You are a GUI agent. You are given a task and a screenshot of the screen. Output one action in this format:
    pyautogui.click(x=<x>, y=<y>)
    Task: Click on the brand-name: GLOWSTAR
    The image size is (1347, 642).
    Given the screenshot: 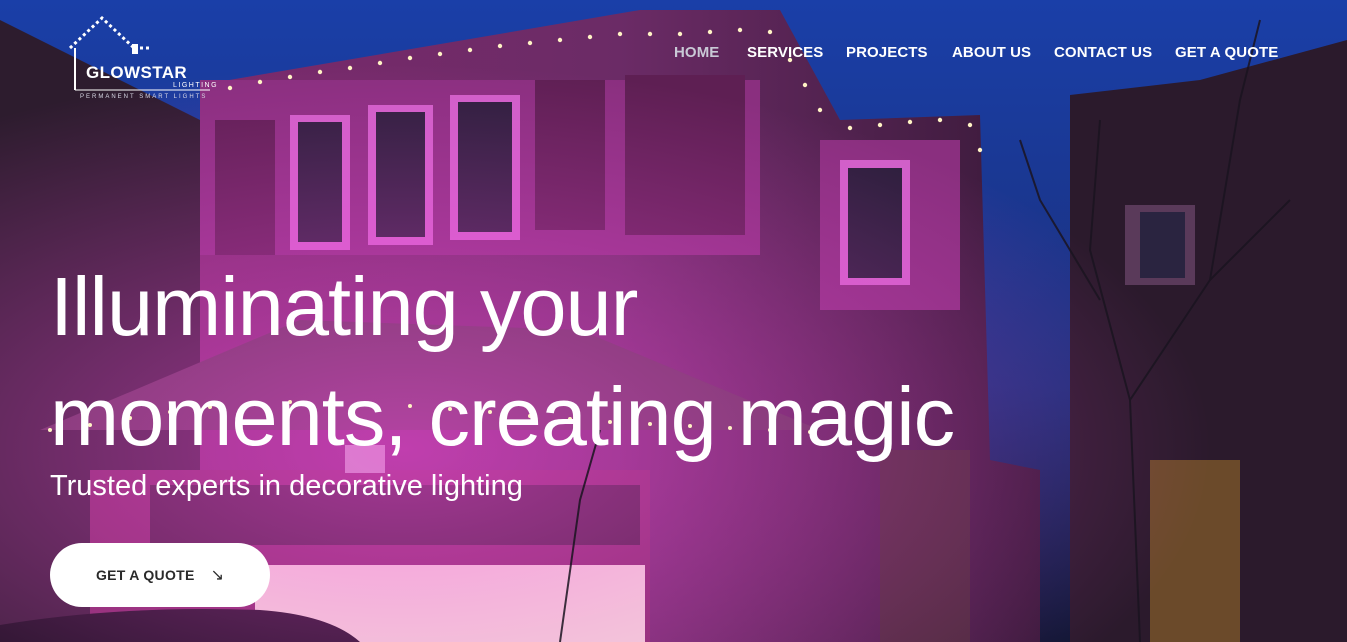 What is the action you would take?
    pyautogui.click(x=137, y=72)
    